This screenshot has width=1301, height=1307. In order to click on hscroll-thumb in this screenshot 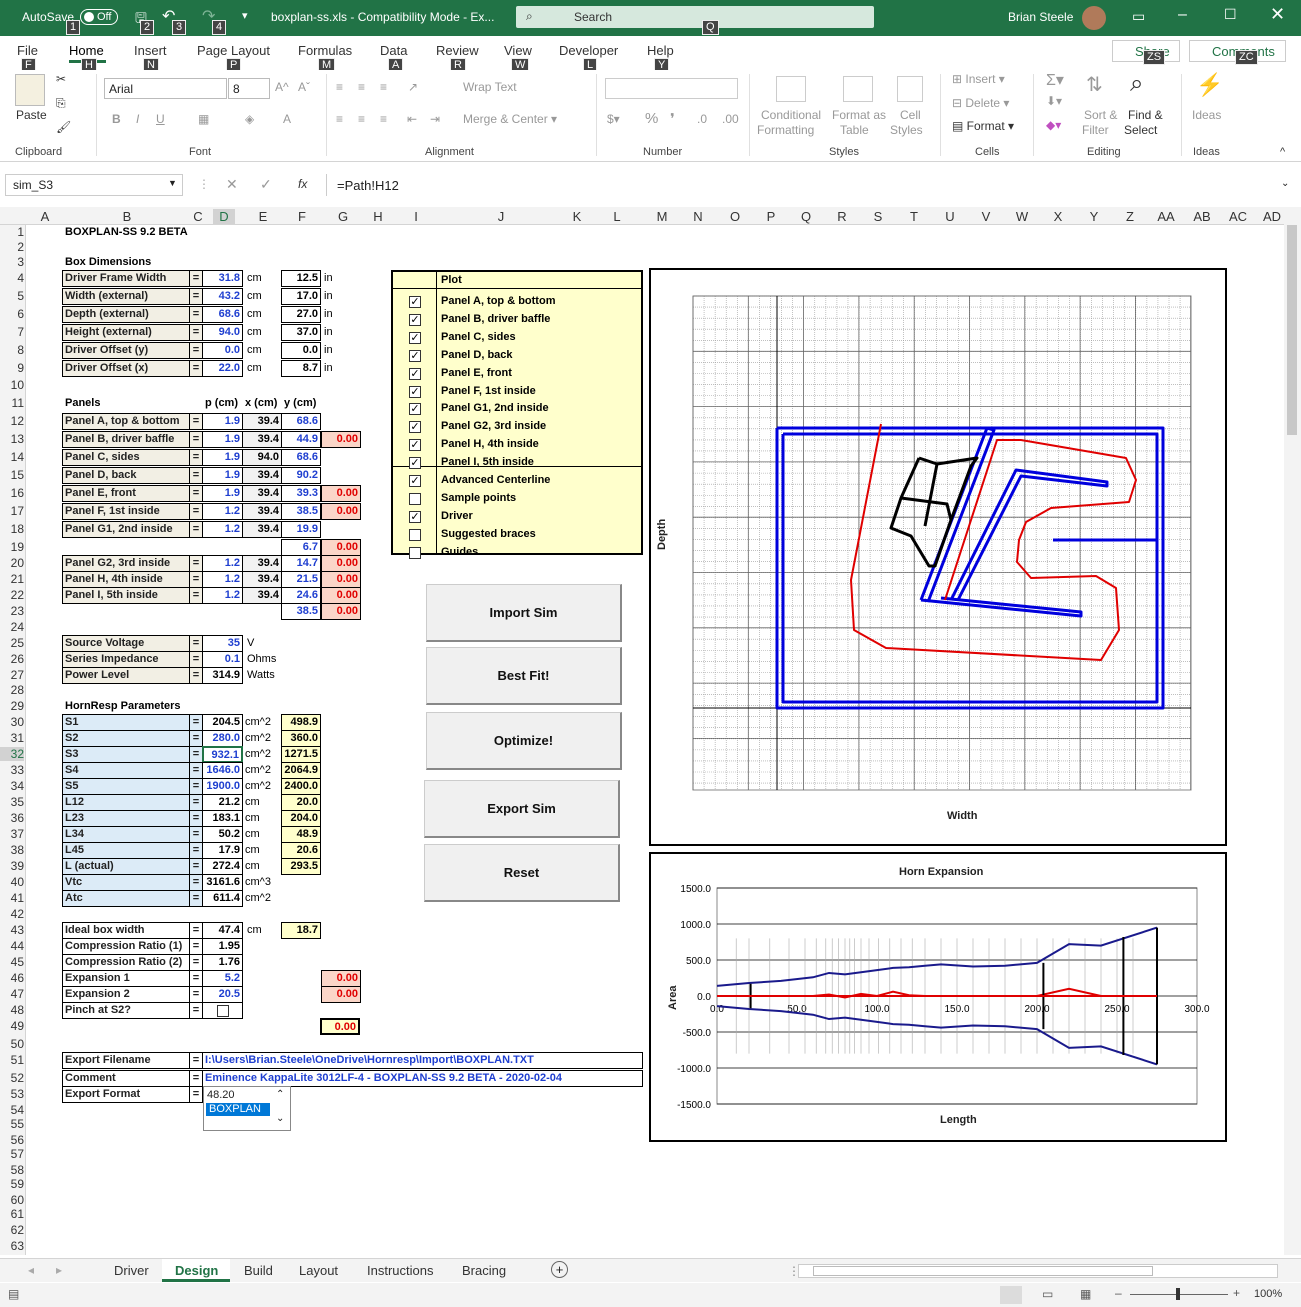, I will do `click(983, 1271)`.